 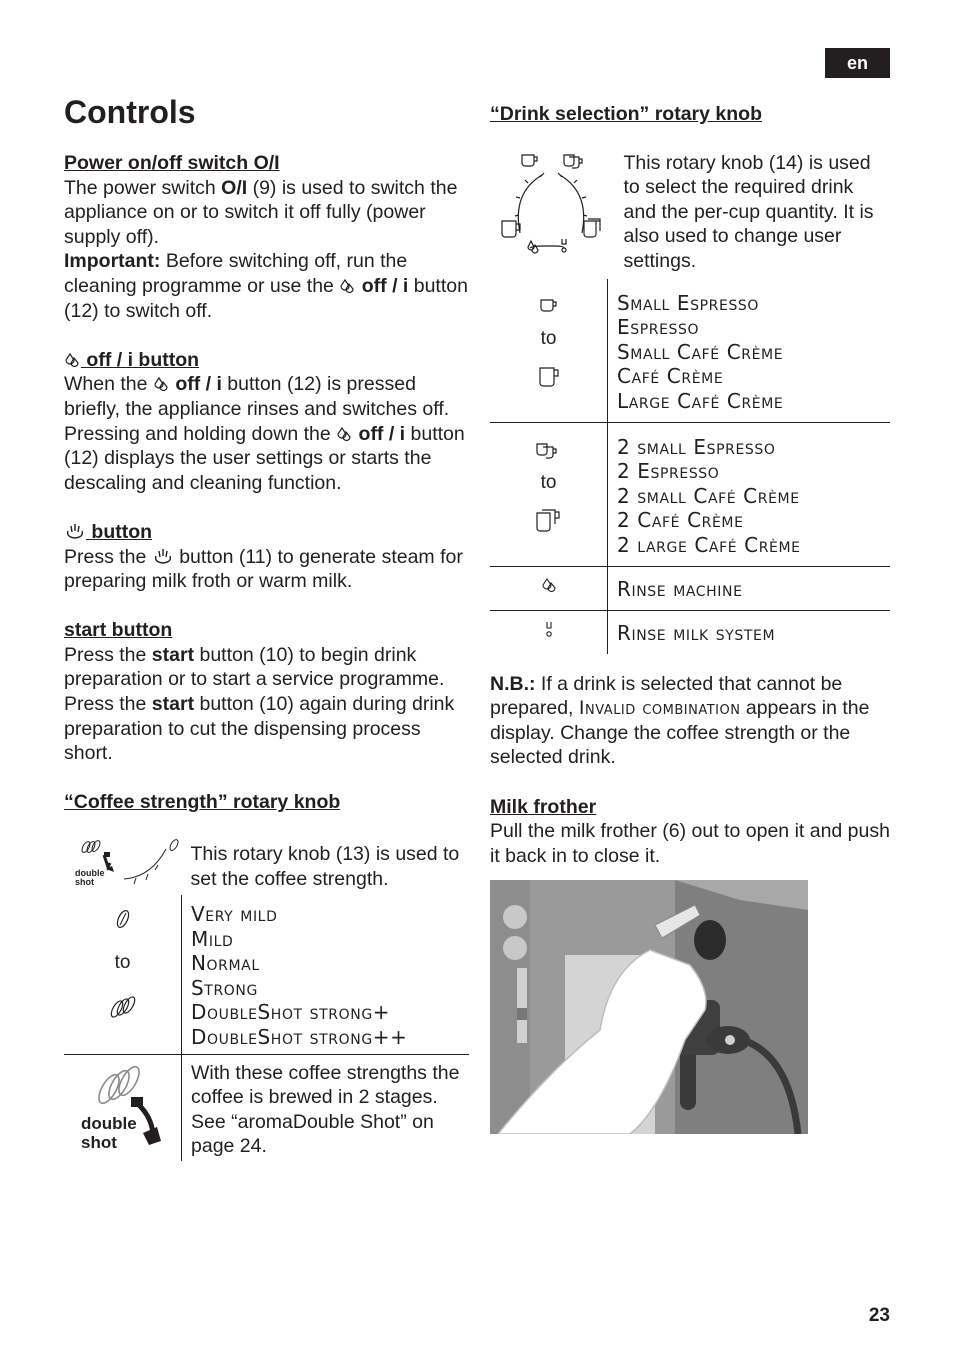 I want to click on rinse-machine-icon-cell, so click(x=549, y=588).